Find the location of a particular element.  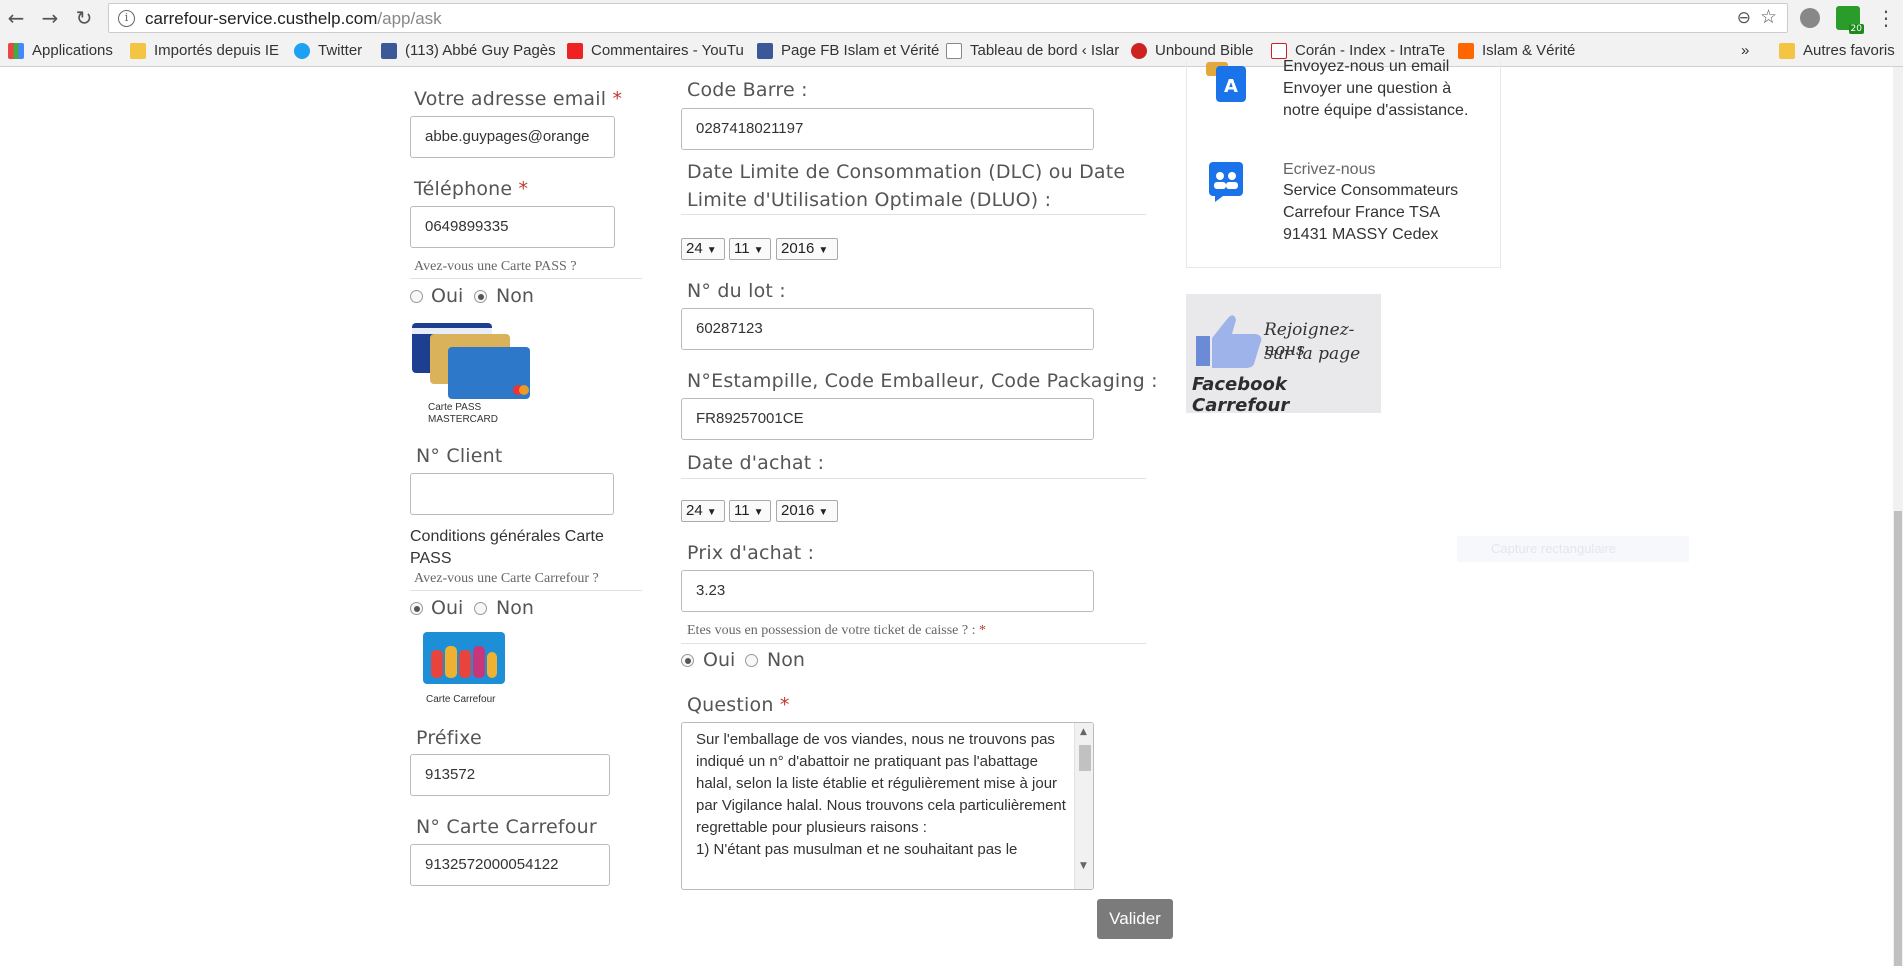

bookmark-label: Applications is located at coordinates (72, 50).